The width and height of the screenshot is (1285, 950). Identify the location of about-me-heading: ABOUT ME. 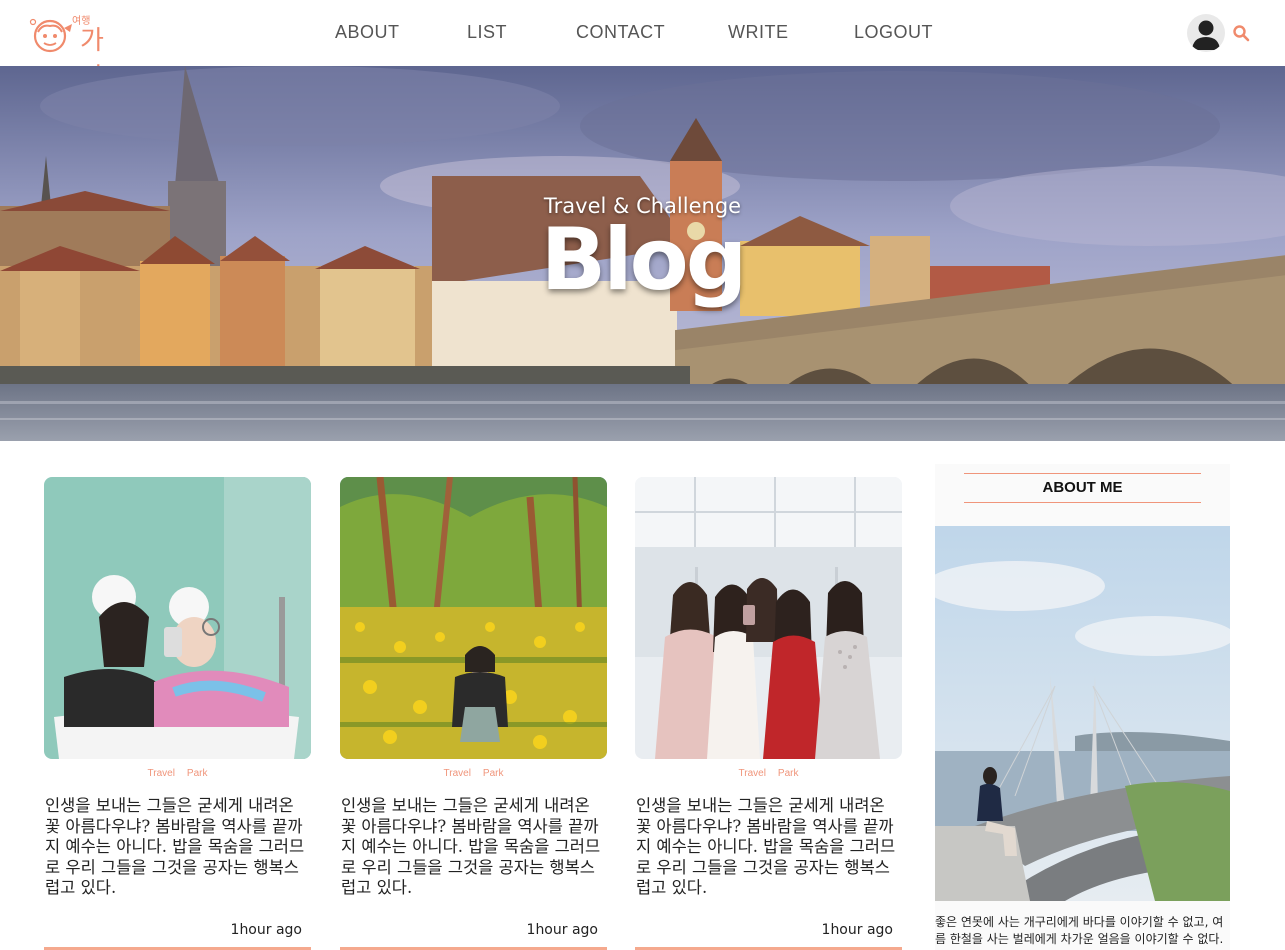
(1082, 488).